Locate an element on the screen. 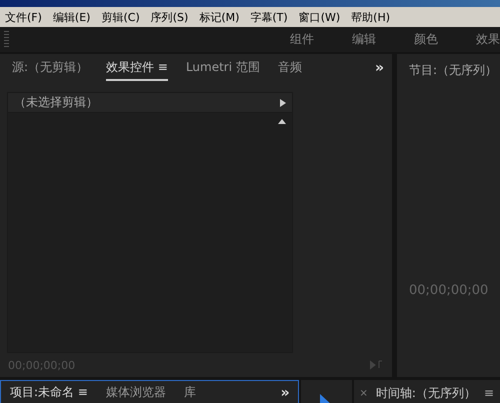 The height and width of the screenshot is (403, 500). menu-item: 序列(S) is located at coordinates (170, 17).